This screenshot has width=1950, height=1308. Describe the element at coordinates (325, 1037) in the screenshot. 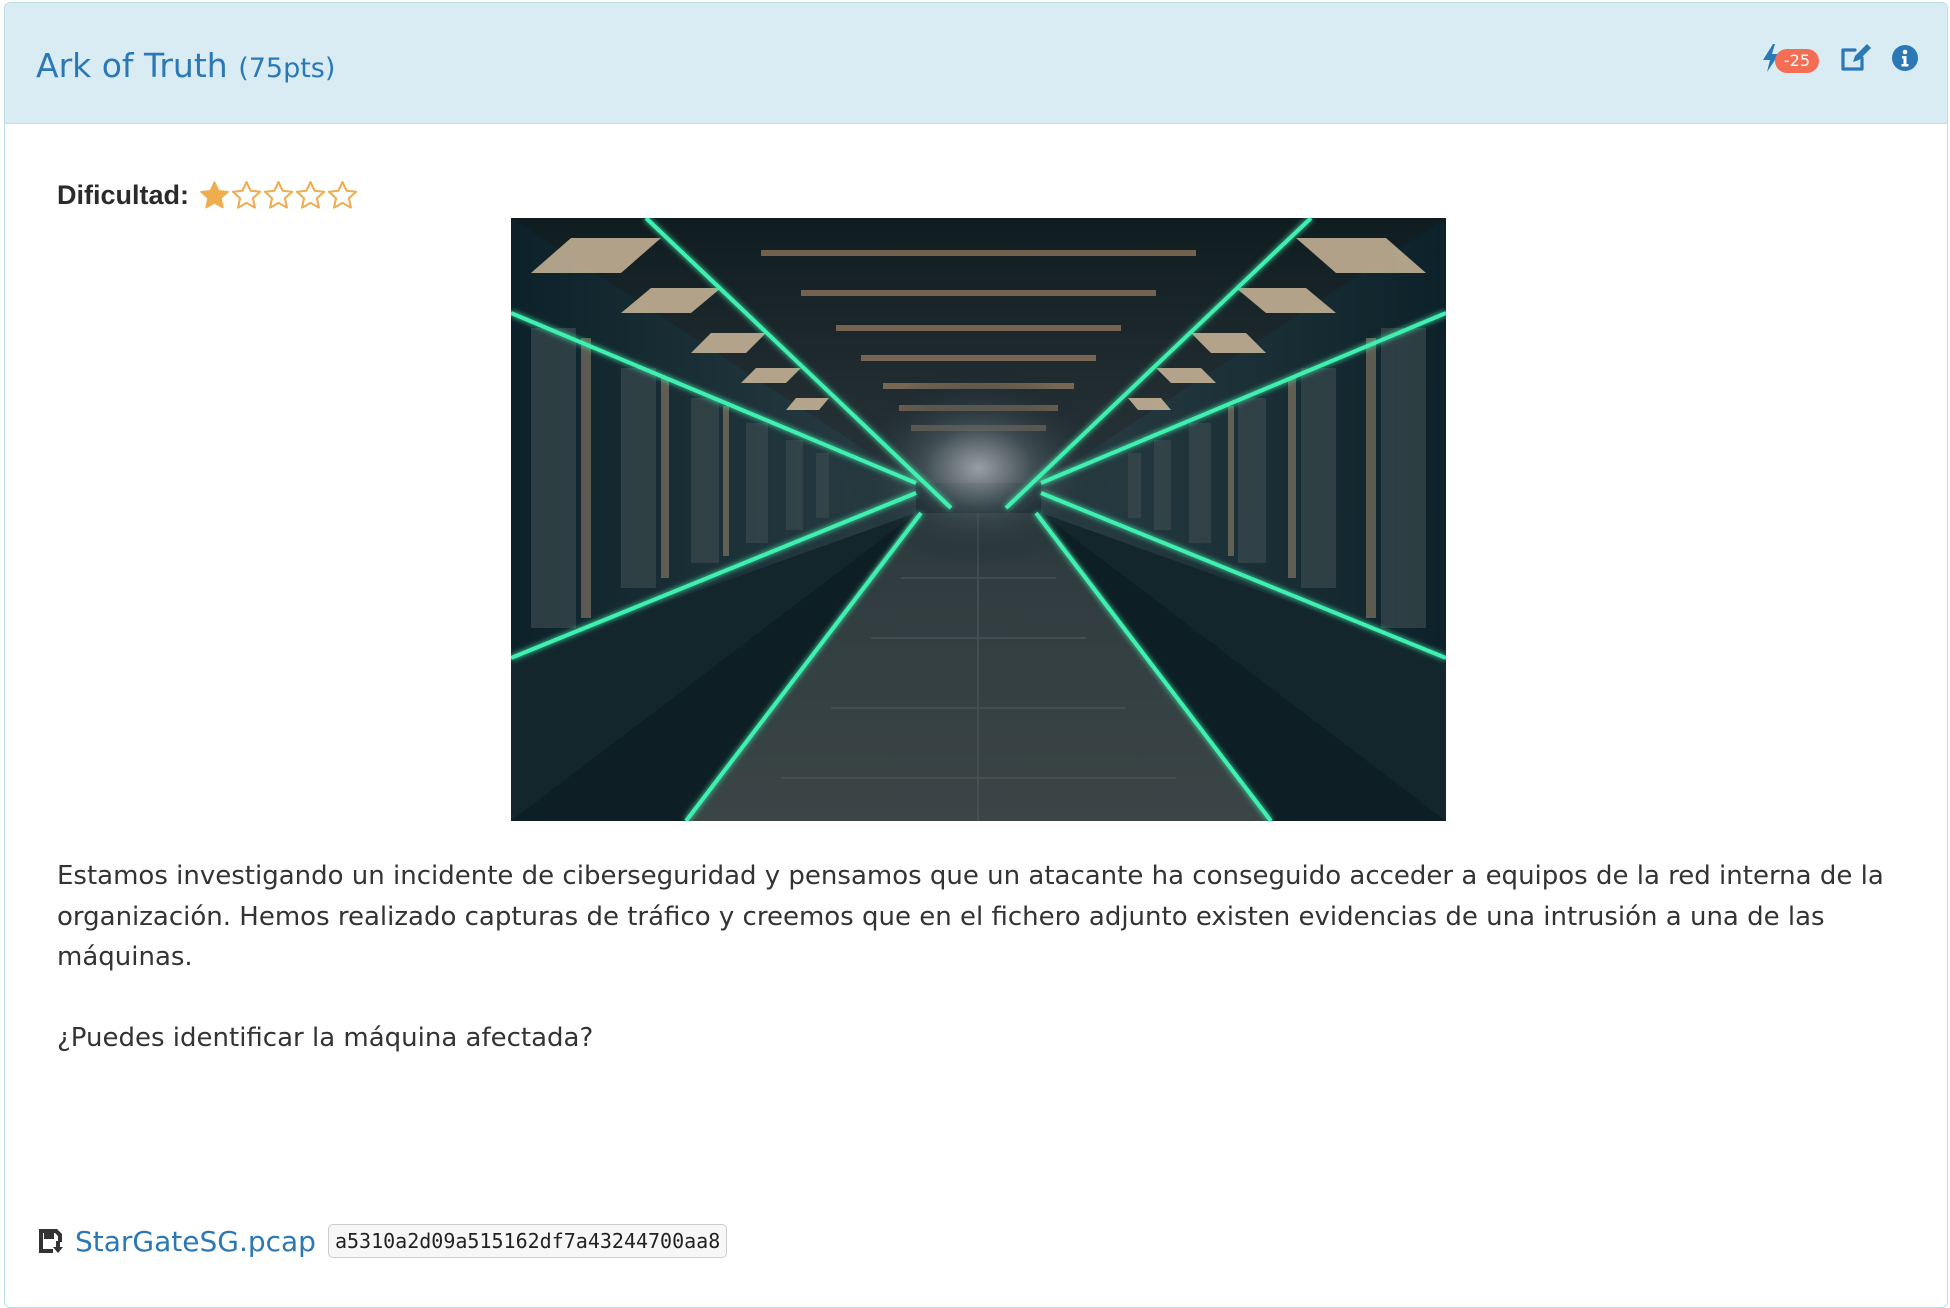

I see `description-question: ¿Puedes identificar la máquina afectada?` at that location.